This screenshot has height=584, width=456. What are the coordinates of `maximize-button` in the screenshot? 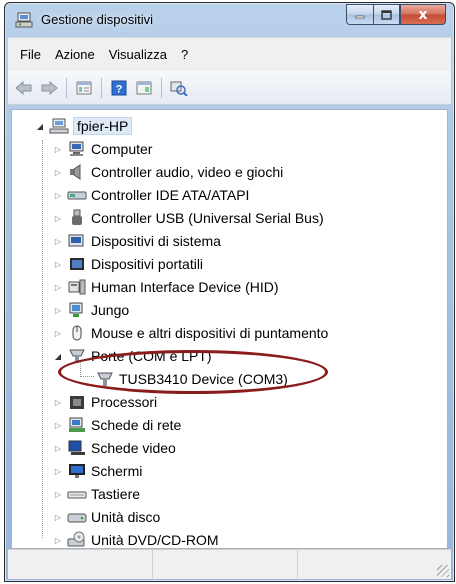 It's located at (386, 14).